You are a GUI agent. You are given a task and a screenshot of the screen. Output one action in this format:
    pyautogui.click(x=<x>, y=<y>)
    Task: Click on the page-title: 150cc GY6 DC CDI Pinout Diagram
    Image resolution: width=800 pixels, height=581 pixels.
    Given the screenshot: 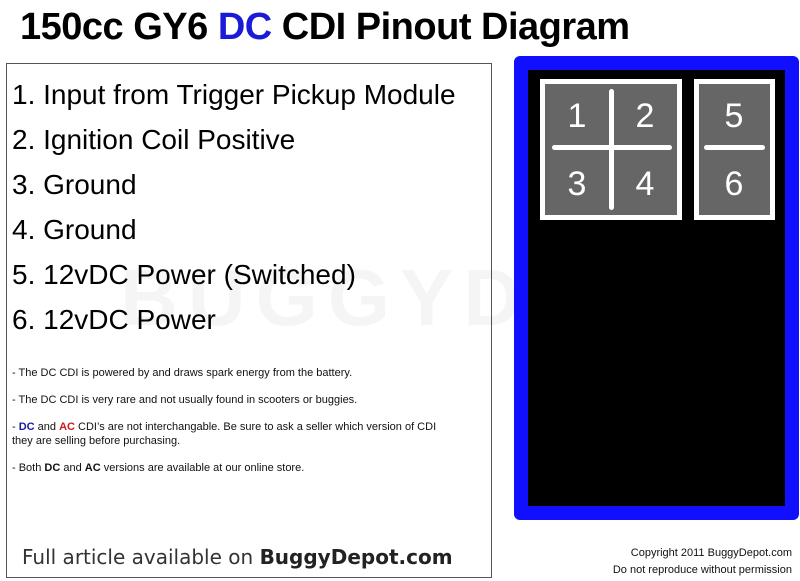 What is the action you would take?
    pyautogui.click(x=325, y=27)
    